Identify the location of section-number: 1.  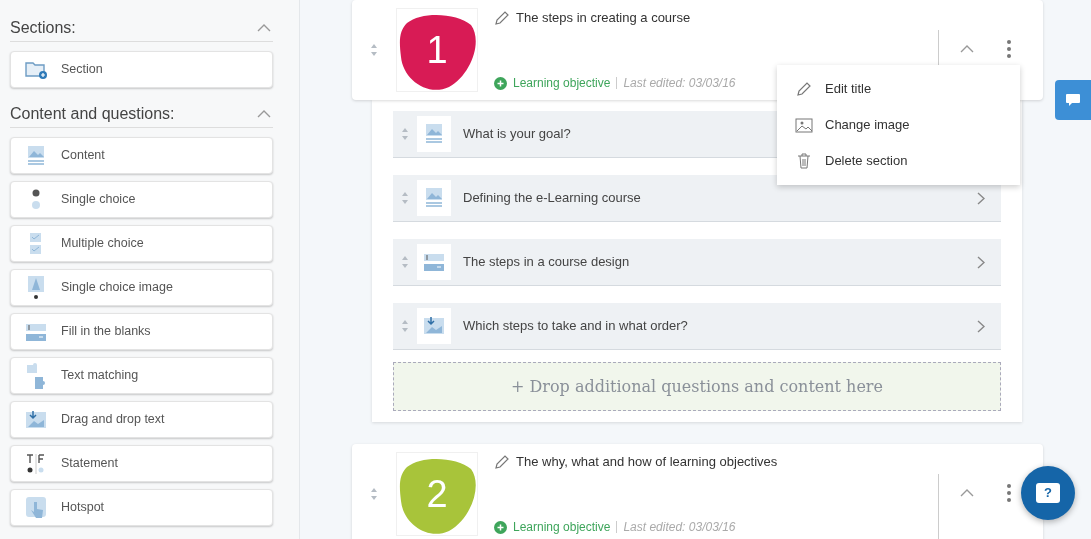
(437, 50).